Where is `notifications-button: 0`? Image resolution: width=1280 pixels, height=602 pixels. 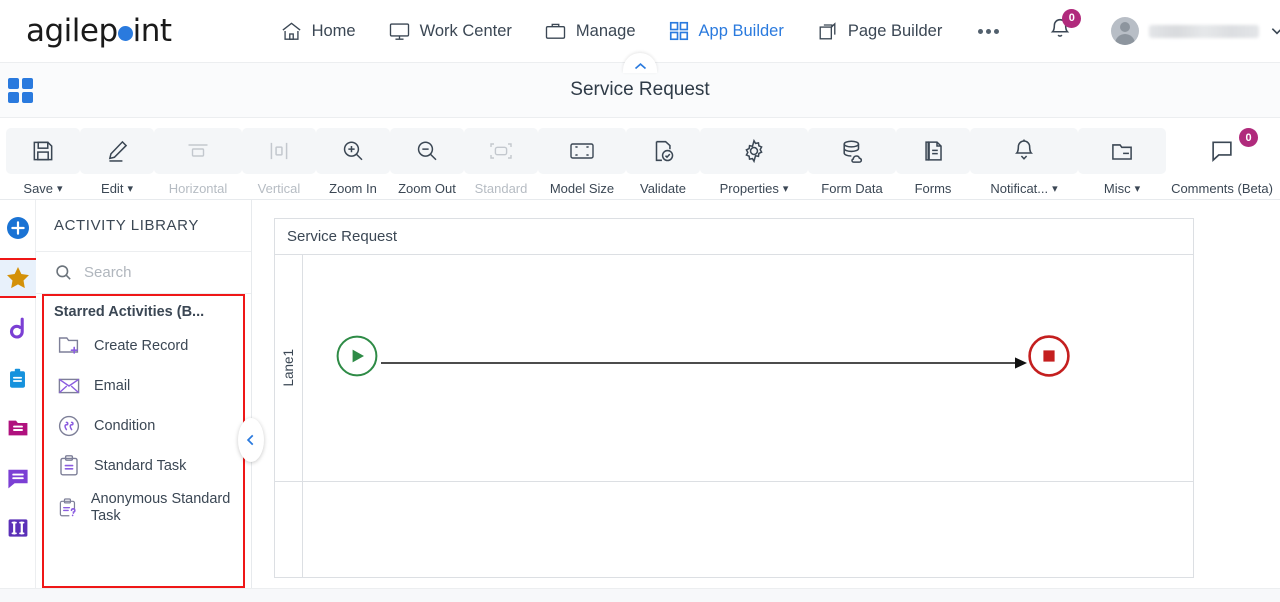
notifications-button: 0 is located at coordinates (1061, 29).